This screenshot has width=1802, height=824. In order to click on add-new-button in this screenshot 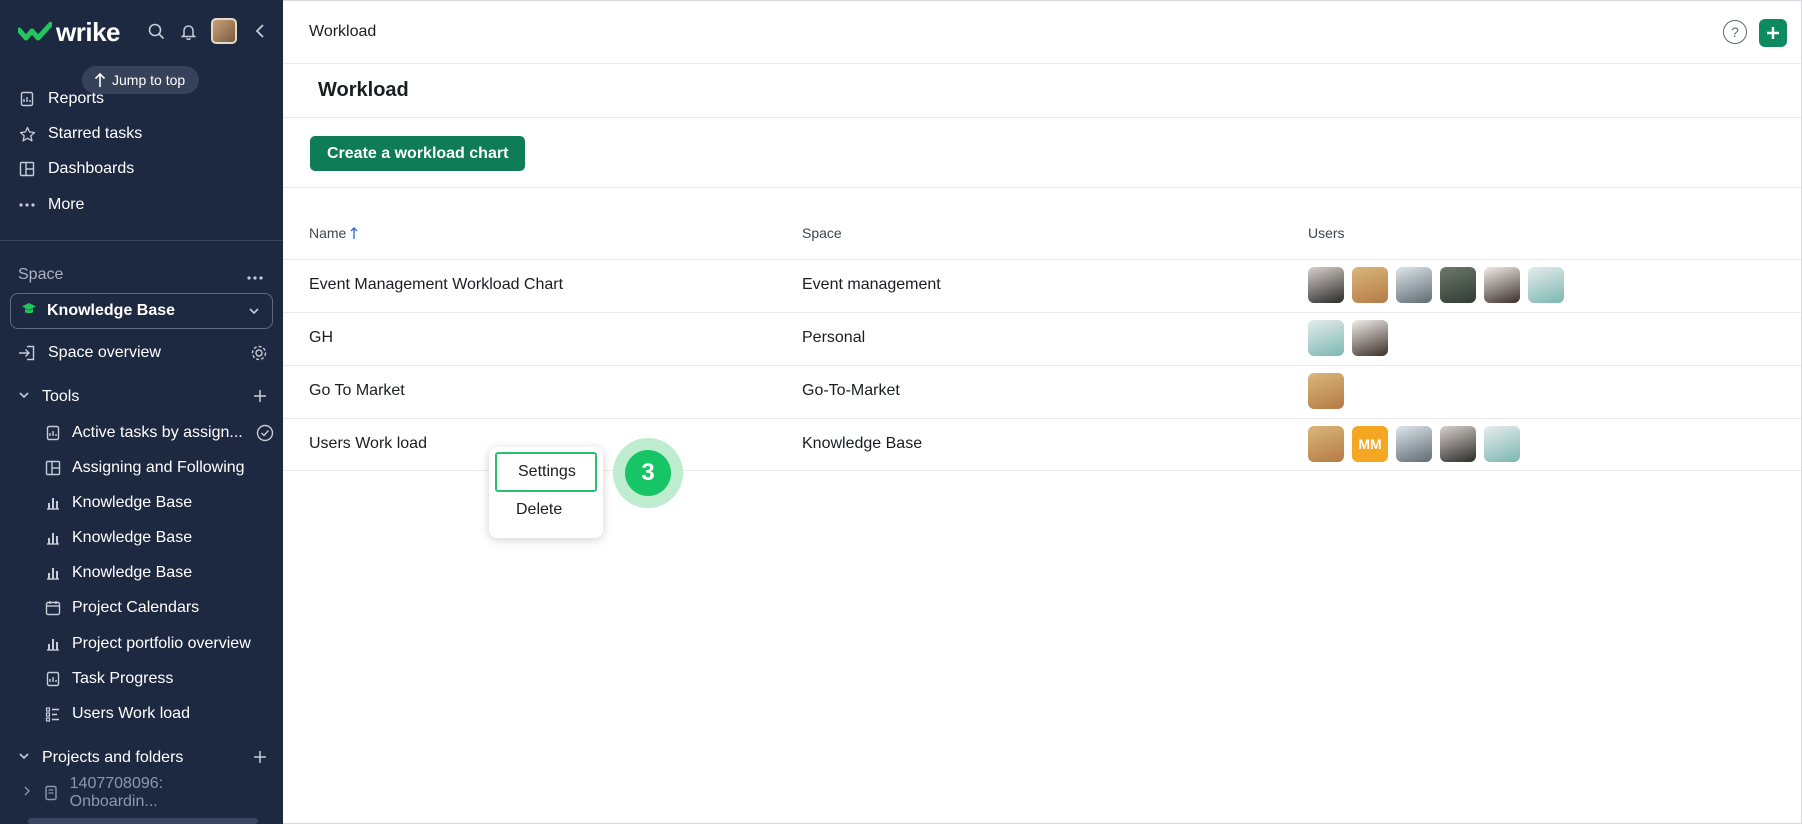, I will do `click(1773, 33)`.